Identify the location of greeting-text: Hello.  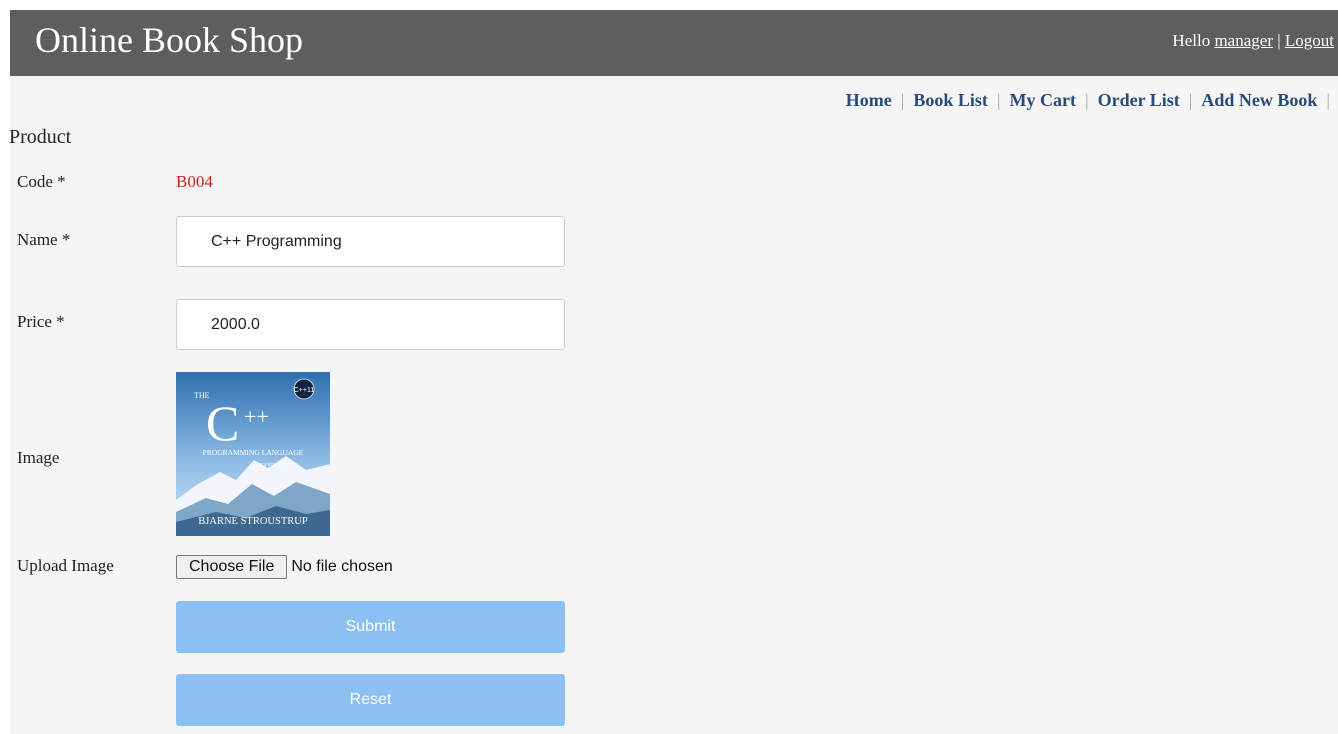
(1191, 40).